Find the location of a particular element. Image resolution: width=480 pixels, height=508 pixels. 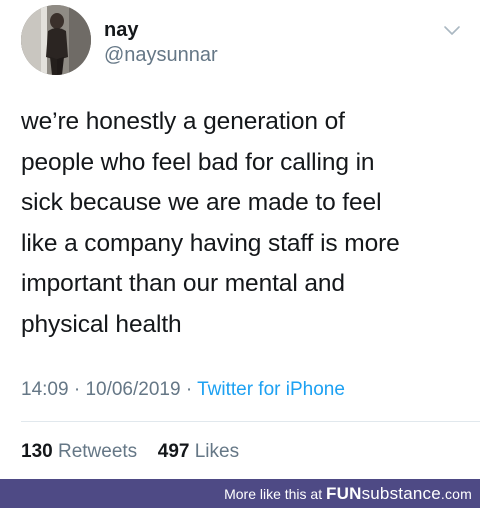

tweet-metadata: 14:09 · 10/06/2019 · Twitter for iPhone is located at coordinates (183, 390).